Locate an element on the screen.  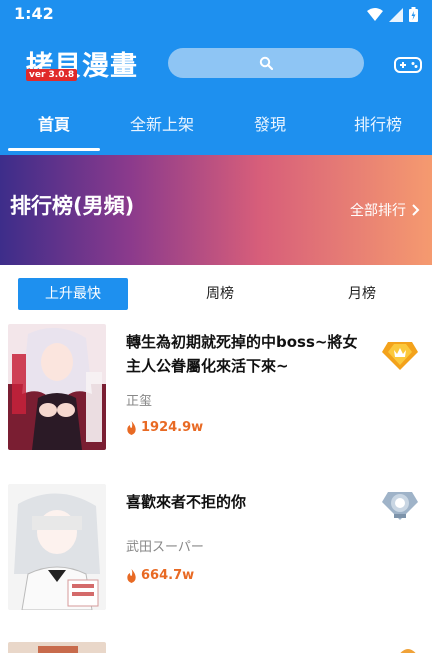
ranking-subtabs: 上升最快 周榜 月榜 is located at coordinates (216, 296).